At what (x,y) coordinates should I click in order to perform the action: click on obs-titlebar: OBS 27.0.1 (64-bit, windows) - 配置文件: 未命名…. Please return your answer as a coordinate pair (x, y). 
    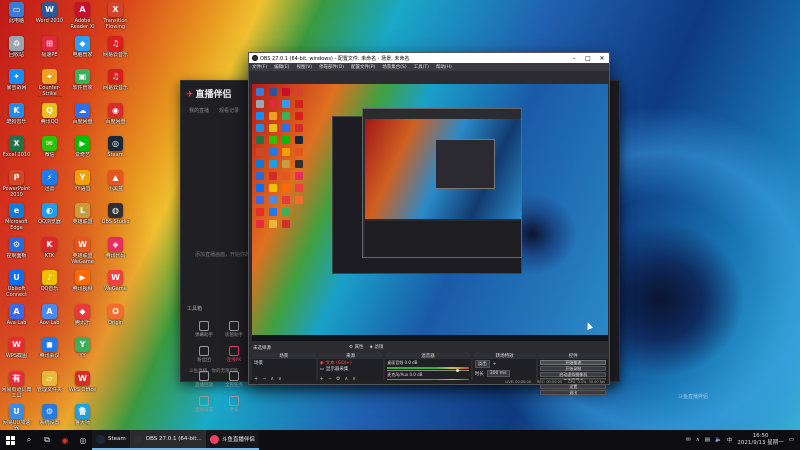
    Looking at the image, I should click on (429, 58).